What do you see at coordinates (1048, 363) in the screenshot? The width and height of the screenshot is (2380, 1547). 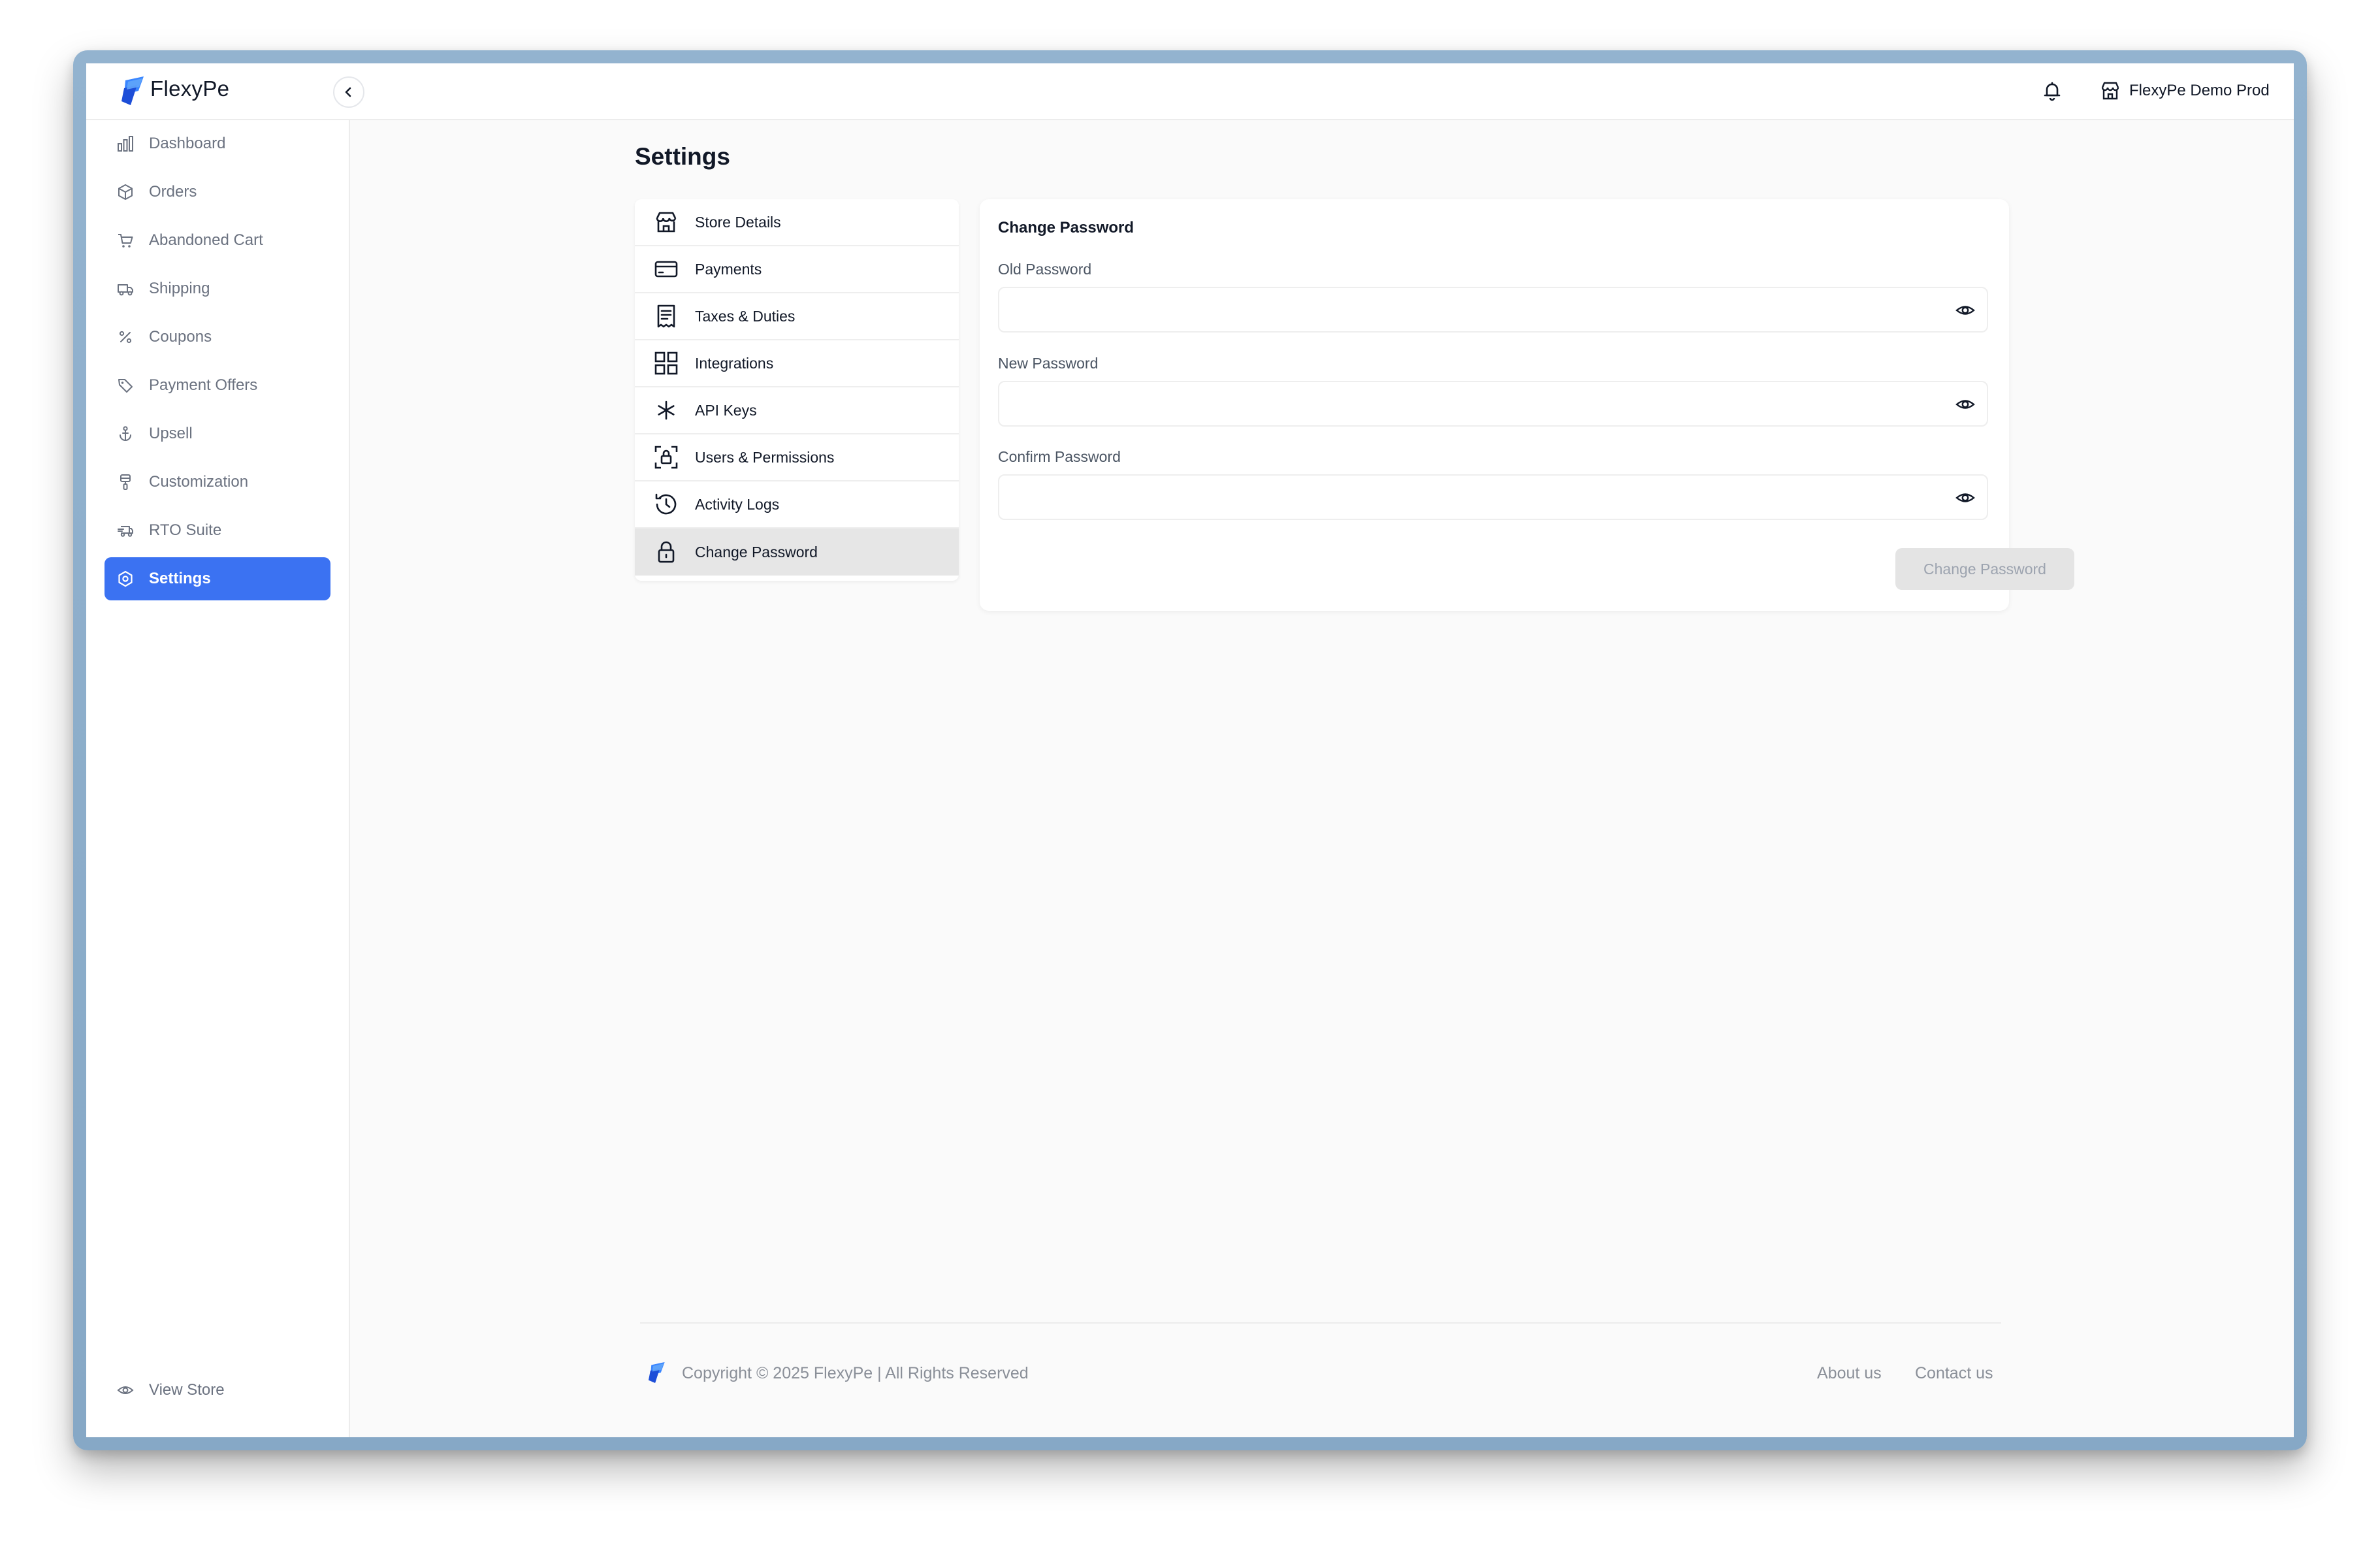 I see `new-password-label: New Password` at bounding box center [1048, 363].